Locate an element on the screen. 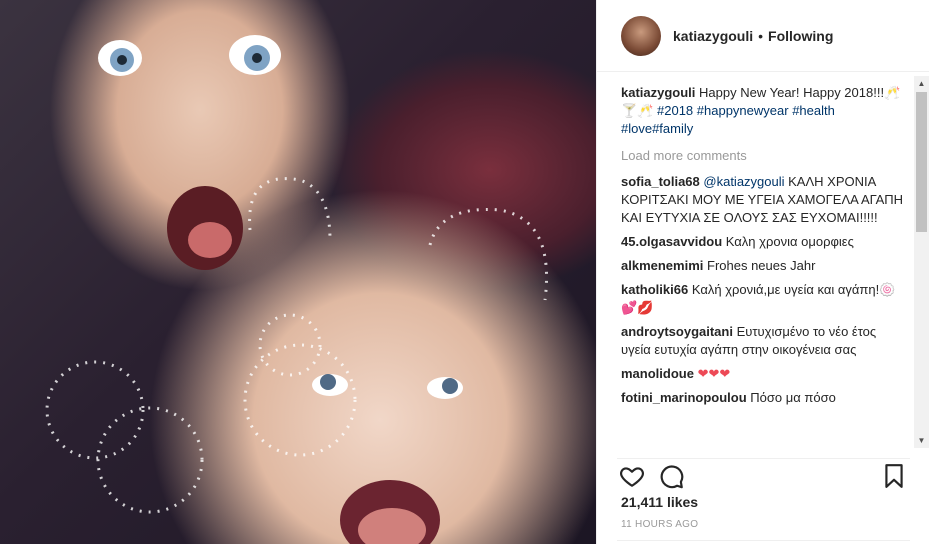 The height and width of the screenshot is (544, 929). author-username: katiazygouli is located at coordinates (713, 36).